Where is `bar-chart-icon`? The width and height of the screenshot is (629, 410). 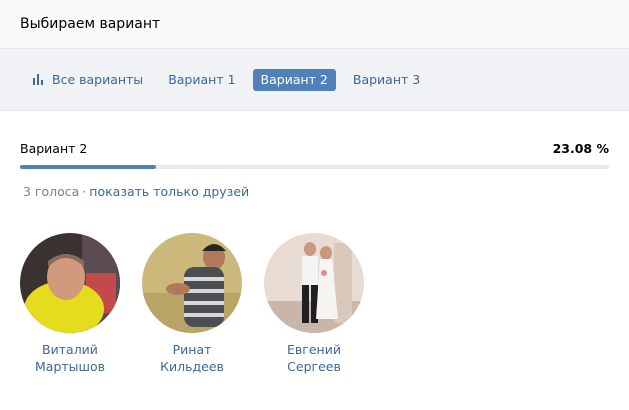
bar-chart-icon is located at coordinates (39, 79).